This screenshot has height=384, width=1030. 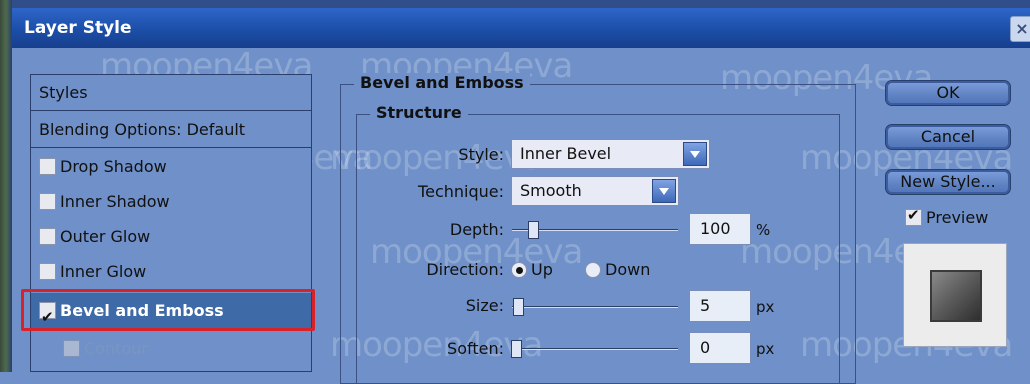 What do you see at coordinates (47, 271) in the screenshot?
I see `inner-glow-checkbox` at bounding box center [47, 271].